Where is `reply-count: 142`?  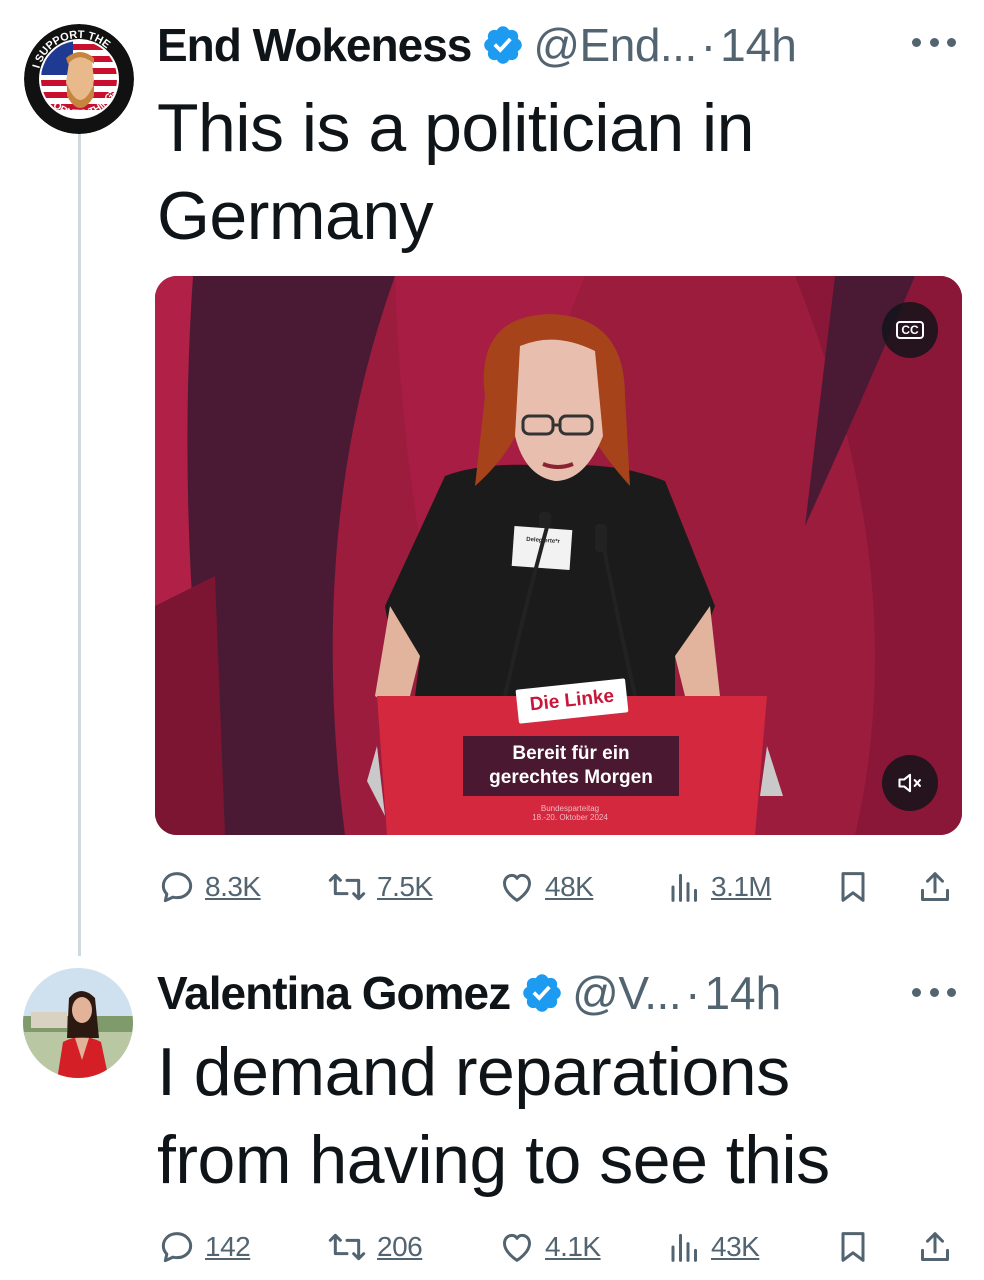
reply-count: 142 is located at coordinates (228, 1246).